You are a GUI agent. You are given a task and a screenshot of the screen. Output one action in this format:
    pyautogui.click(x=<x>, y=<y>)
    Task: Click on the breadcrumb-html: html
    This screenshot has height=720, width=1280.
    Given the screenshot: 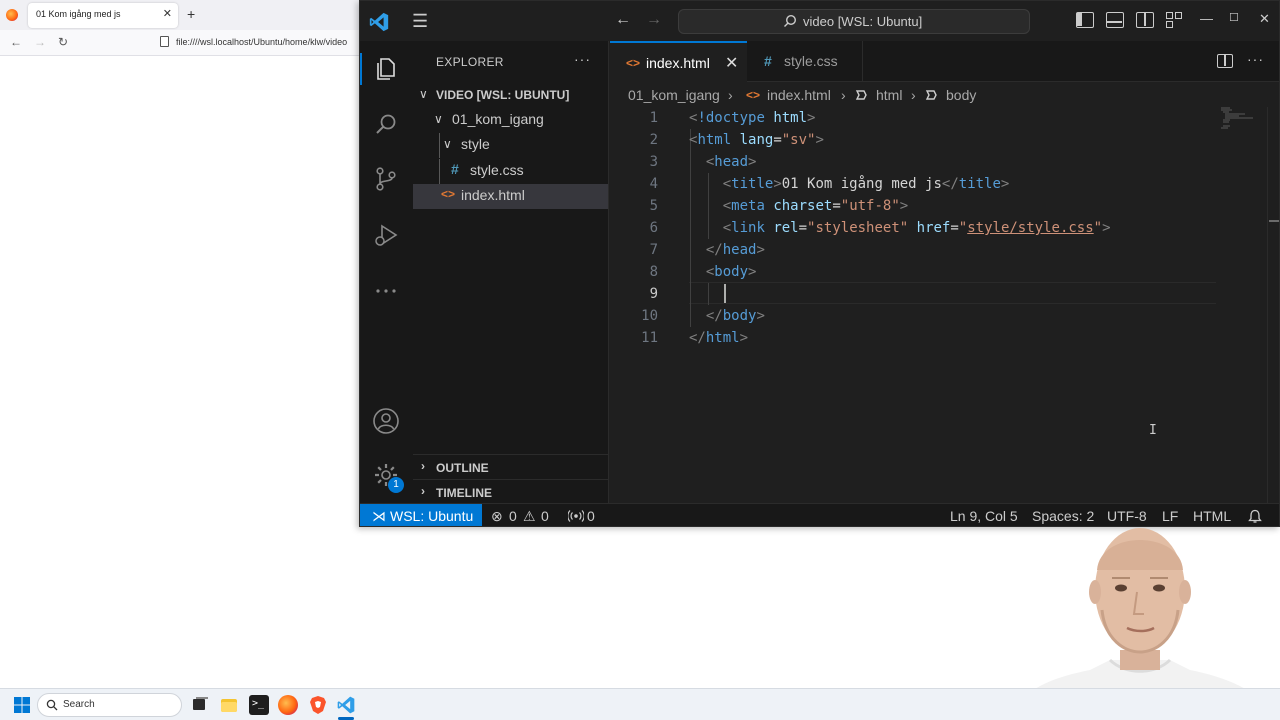 What is the action you would take?
    pyautogui.click(x=889, y=95)
    